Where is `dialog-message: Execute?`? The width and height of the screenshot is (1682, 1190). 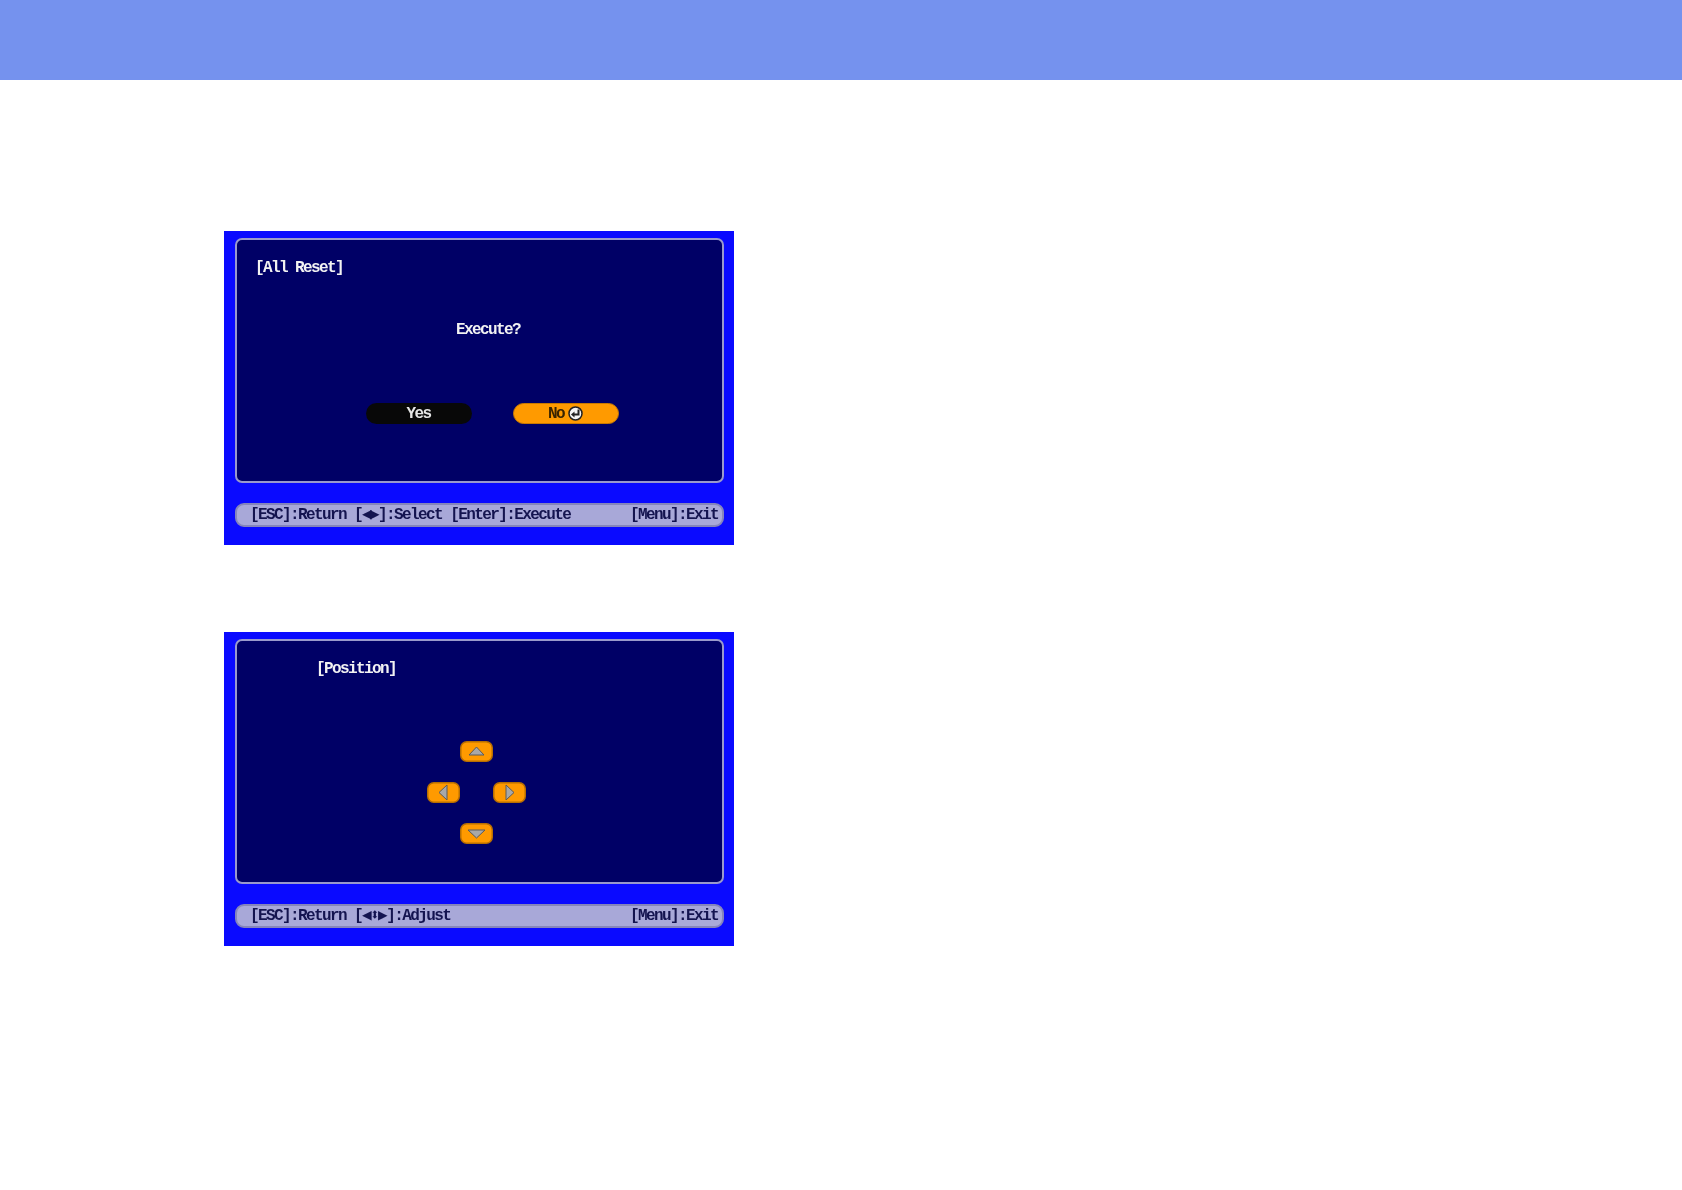 dialog-message: Execute? is located at coordinates (488, 330).